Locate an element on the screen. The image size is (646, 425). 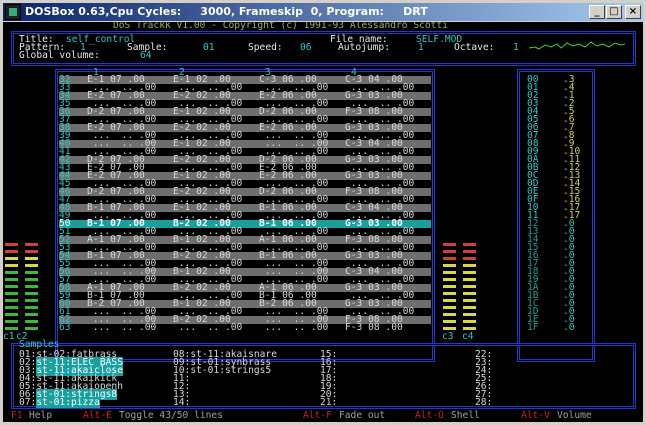
octave-label: Octave: is located at coordinates (474, 47).